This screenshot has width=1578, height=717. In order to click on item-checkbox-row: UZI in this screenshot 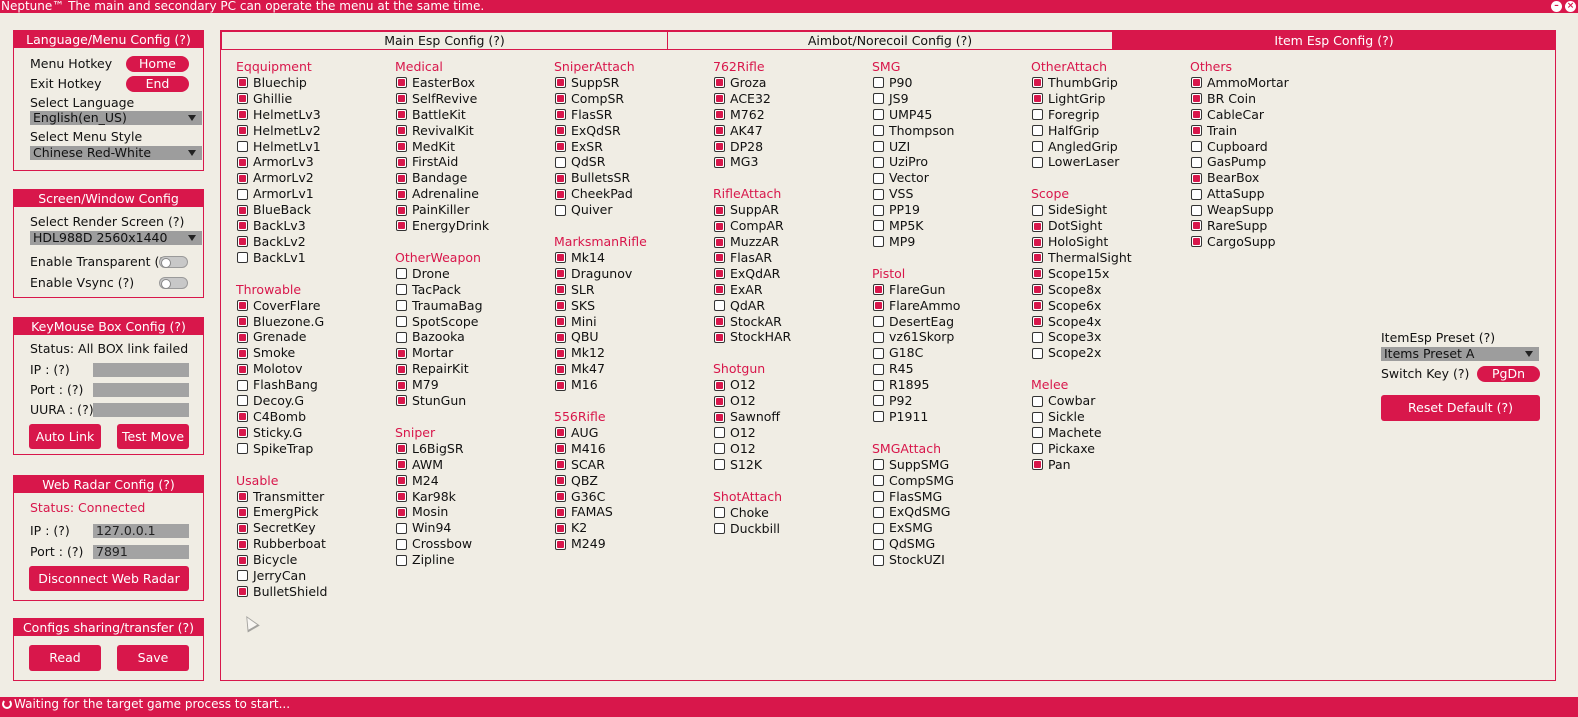, I will do `click(916, 147)`.